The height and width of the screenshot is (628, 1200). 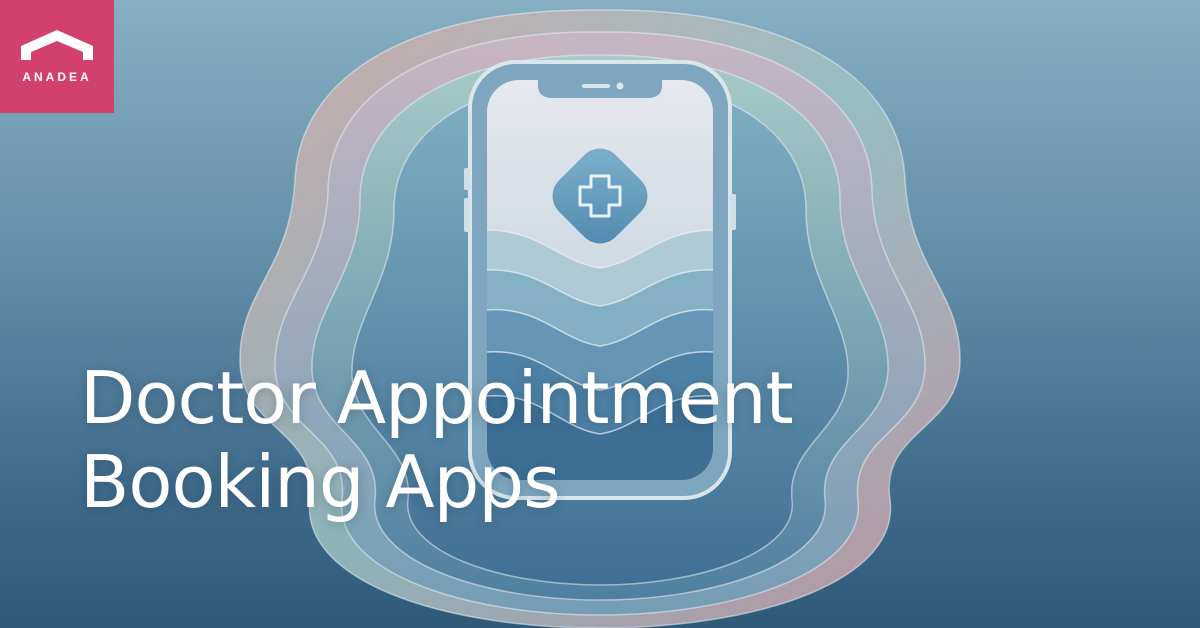 I want to click on anadea-logo: ANADEA, so click(x=57, y=56).